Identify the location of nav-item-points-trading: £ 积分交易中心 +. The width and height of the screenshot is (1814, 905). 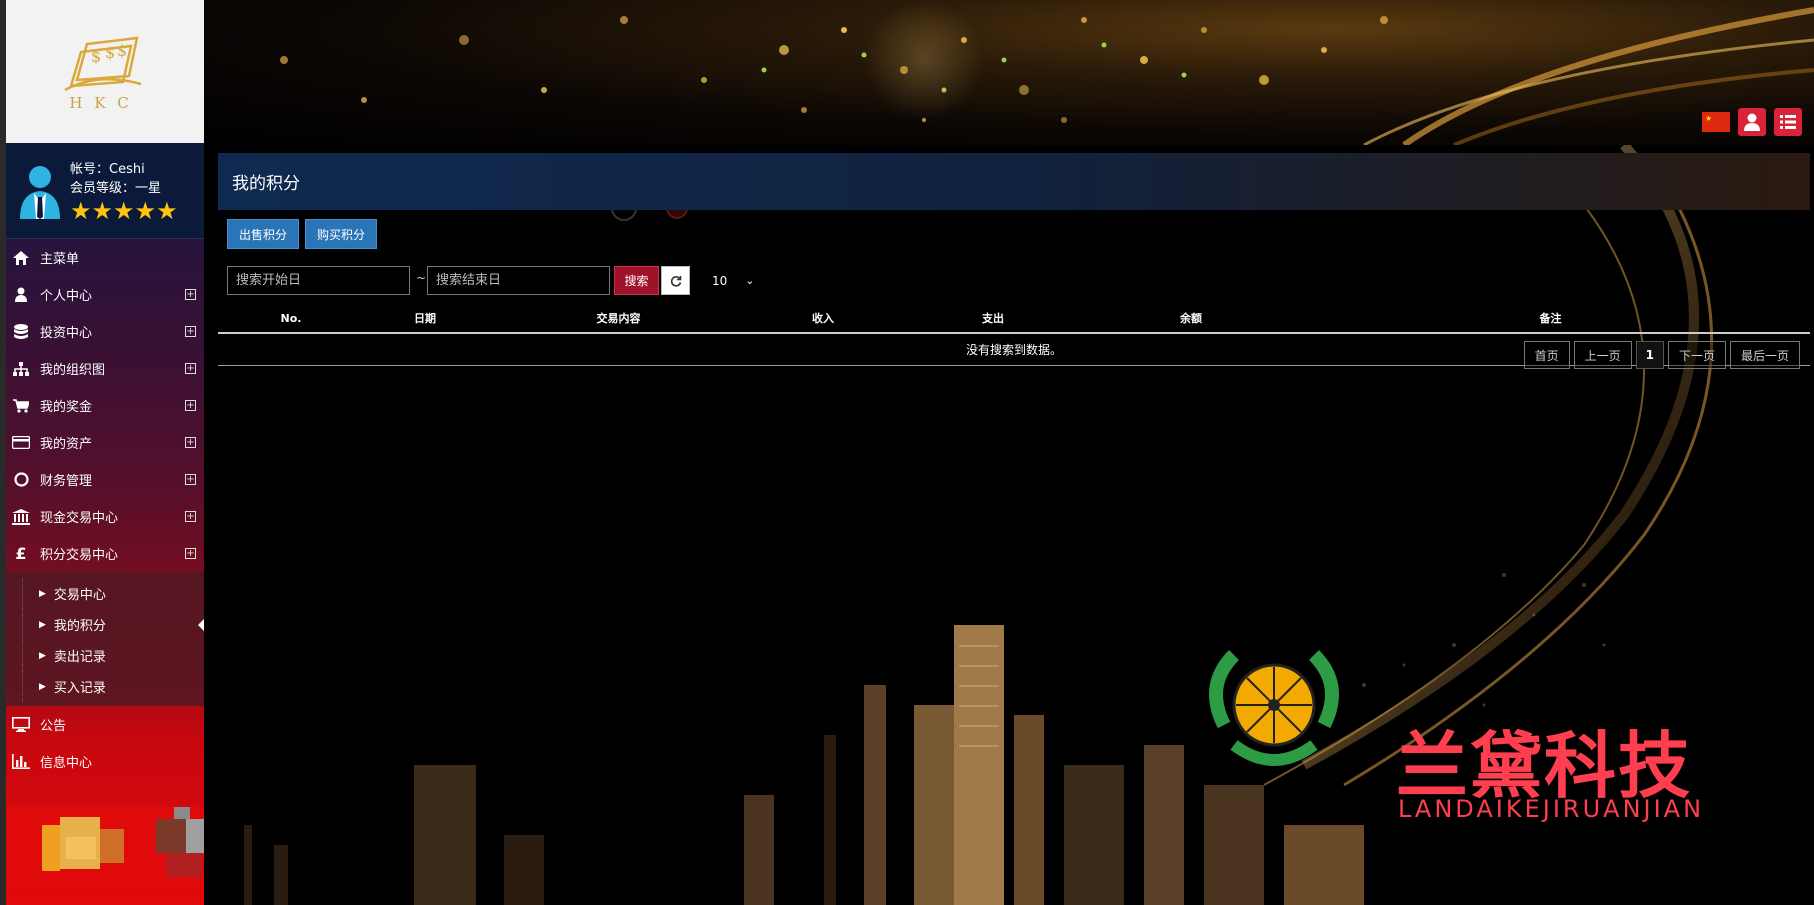
(105, 553).